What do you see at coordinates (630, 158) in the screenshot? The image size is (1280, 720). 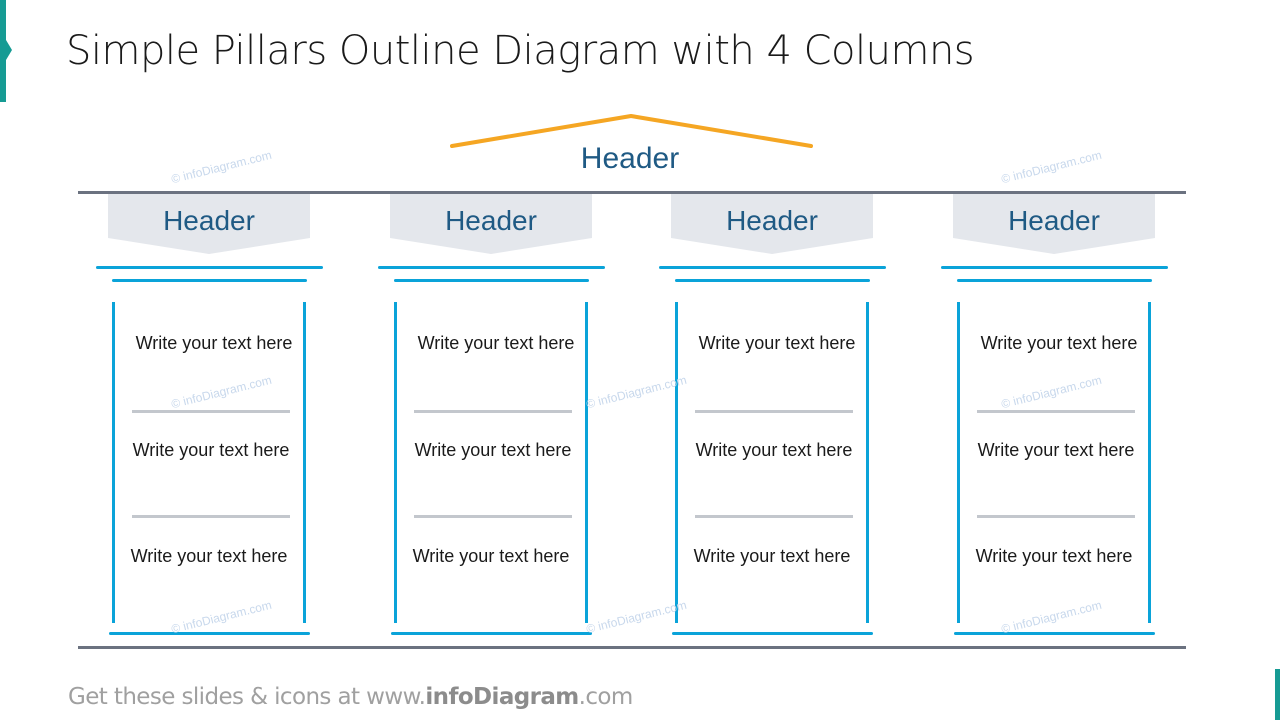 I see `main-header: Header` at bounding box center [630, 158].